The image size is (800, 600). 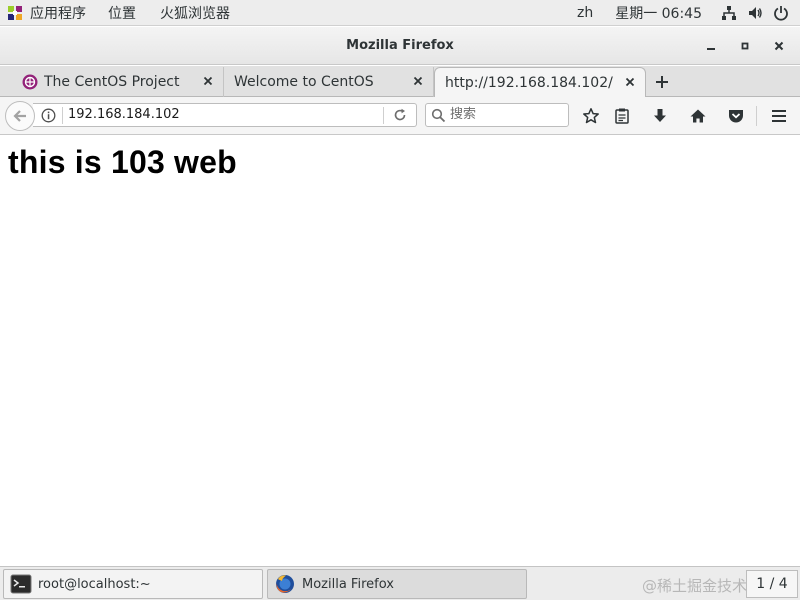 I want to click on centos-logo-icon, so click(x=15, y=12).